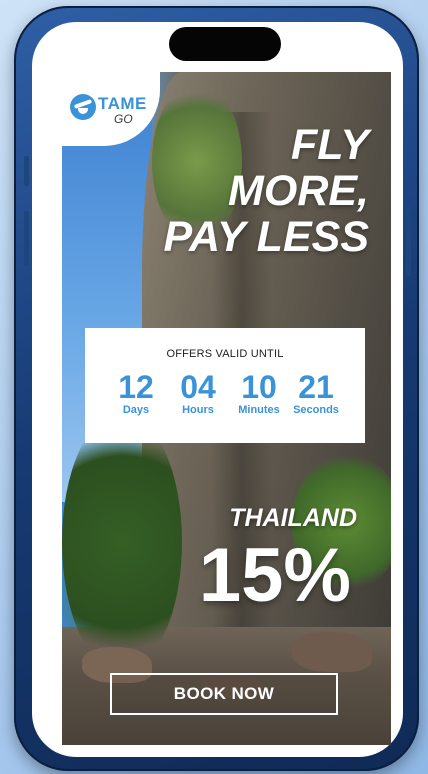 The width and height of the screenshot is (428, 774). I want to click on countdown-value: 10, so click(259, 387).